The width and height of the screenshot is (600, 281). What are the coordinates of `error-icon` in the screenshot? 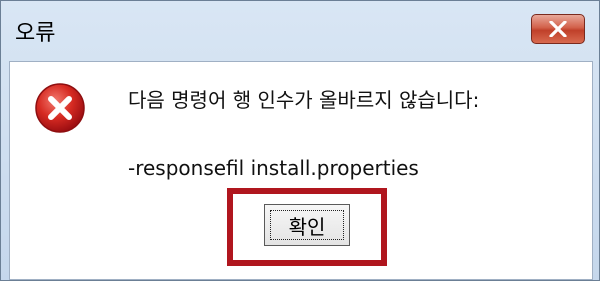 It's located at (60, 108).